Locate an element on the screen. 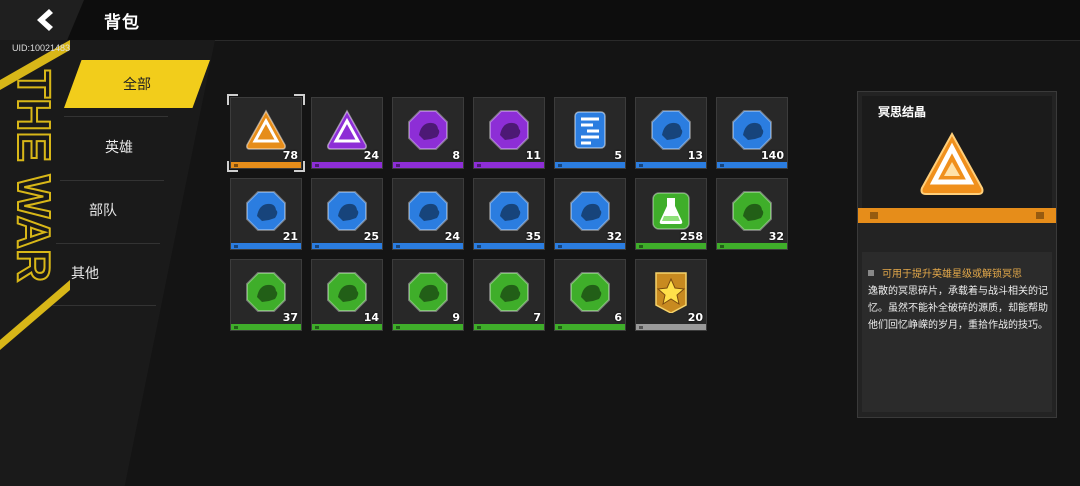 The image size is (1080, 486). item-count: 20 is located at coordinates (695, 317).